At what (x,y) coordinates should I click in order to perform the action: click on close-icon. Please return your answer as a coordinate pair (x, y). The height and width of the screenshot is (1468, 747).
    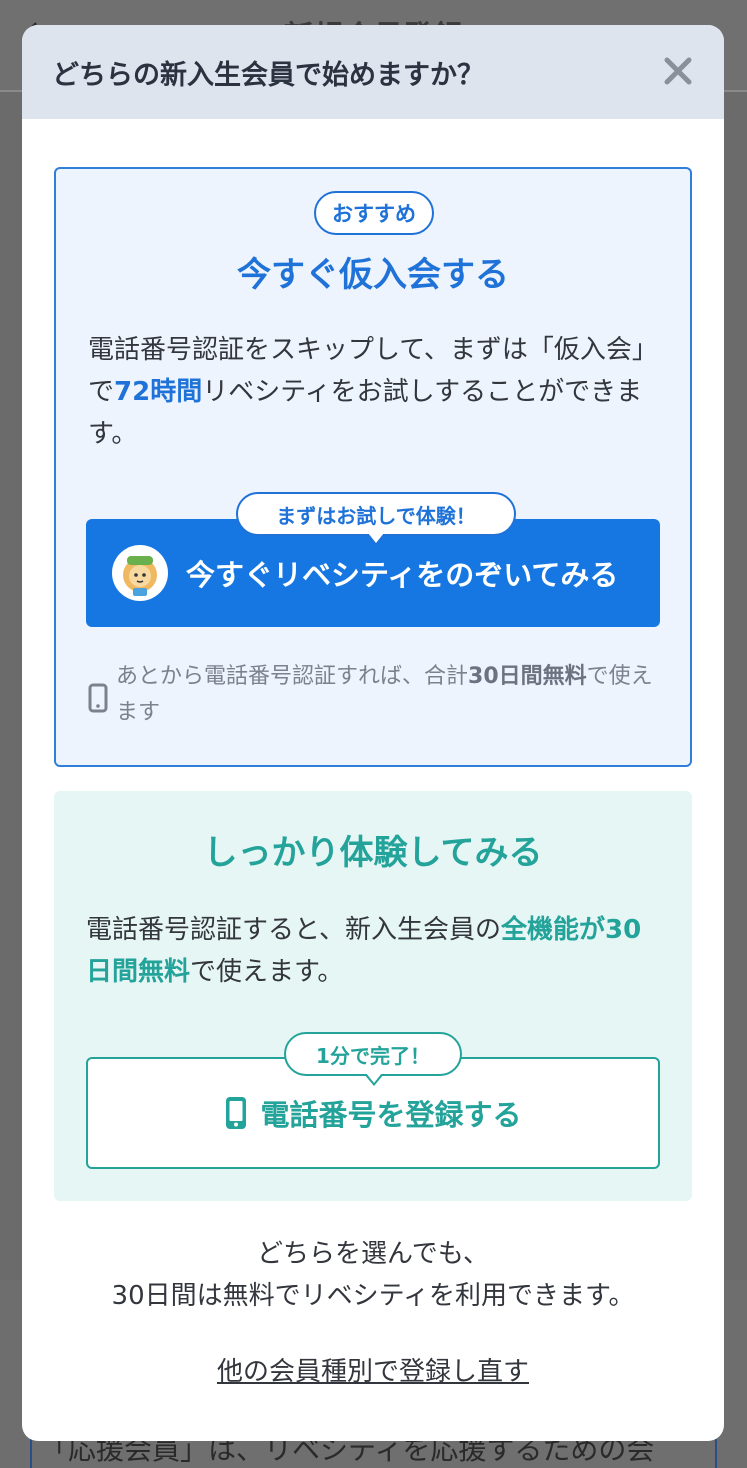
    Looking at the image, I should click on (678, 71).